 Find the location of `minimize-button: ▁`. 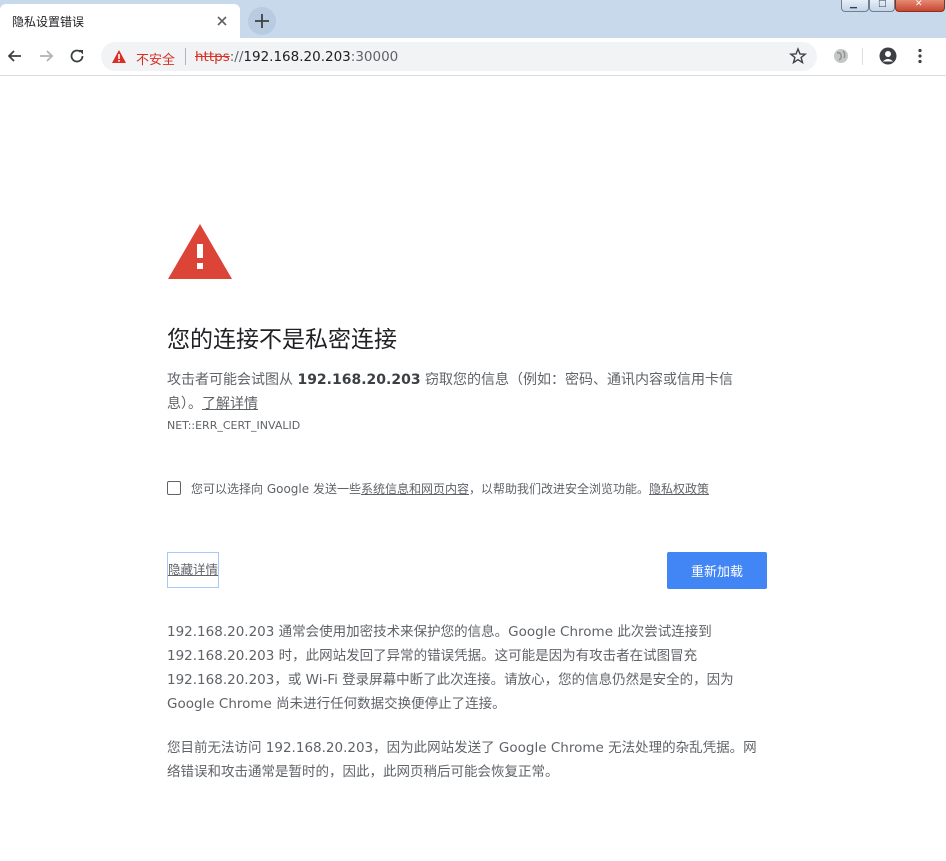

minimize-button: ▁ is located at coordinates (855, 6).